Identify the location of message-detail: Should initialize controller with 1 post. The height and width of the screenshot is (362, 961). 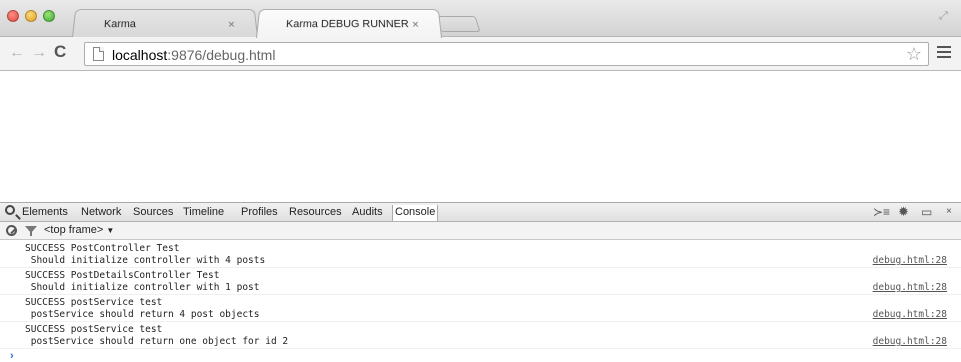
(142, 287).